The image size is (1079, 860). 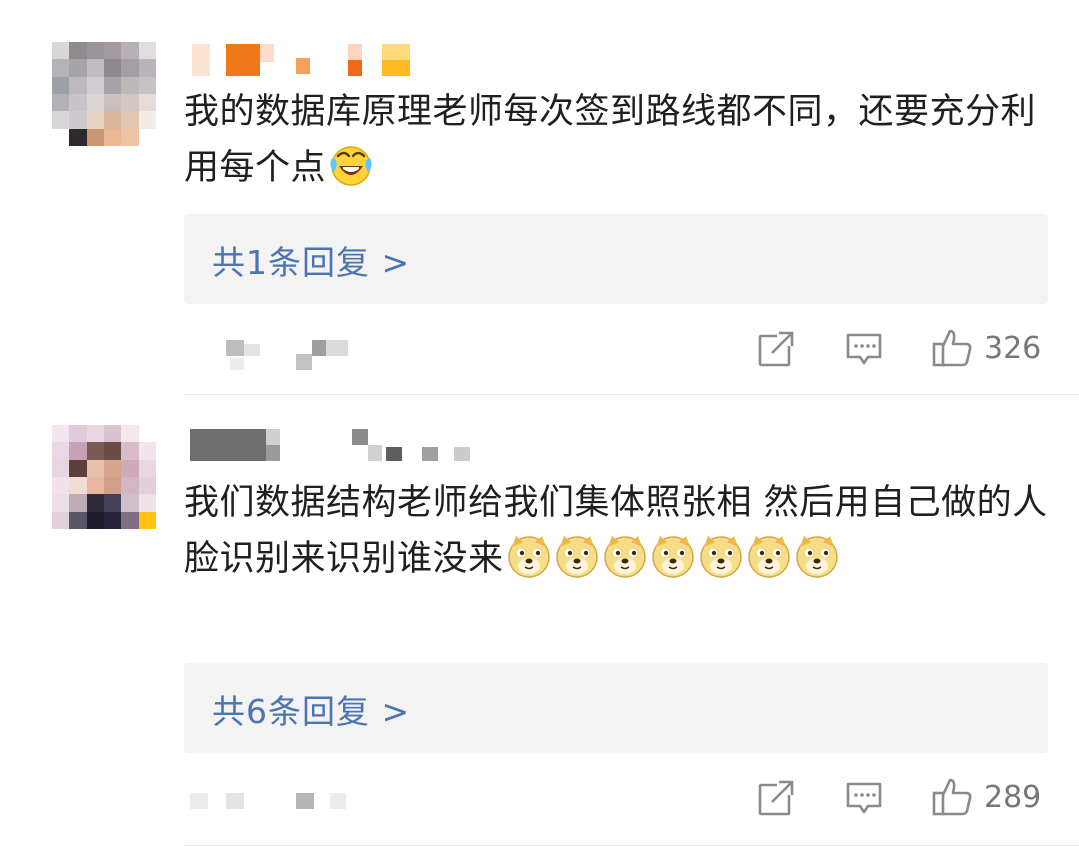 What do you see at coordinates (351, 165) in the screenshot?
I see `laughing-tears-emoji` at bounding box center [351, 165].